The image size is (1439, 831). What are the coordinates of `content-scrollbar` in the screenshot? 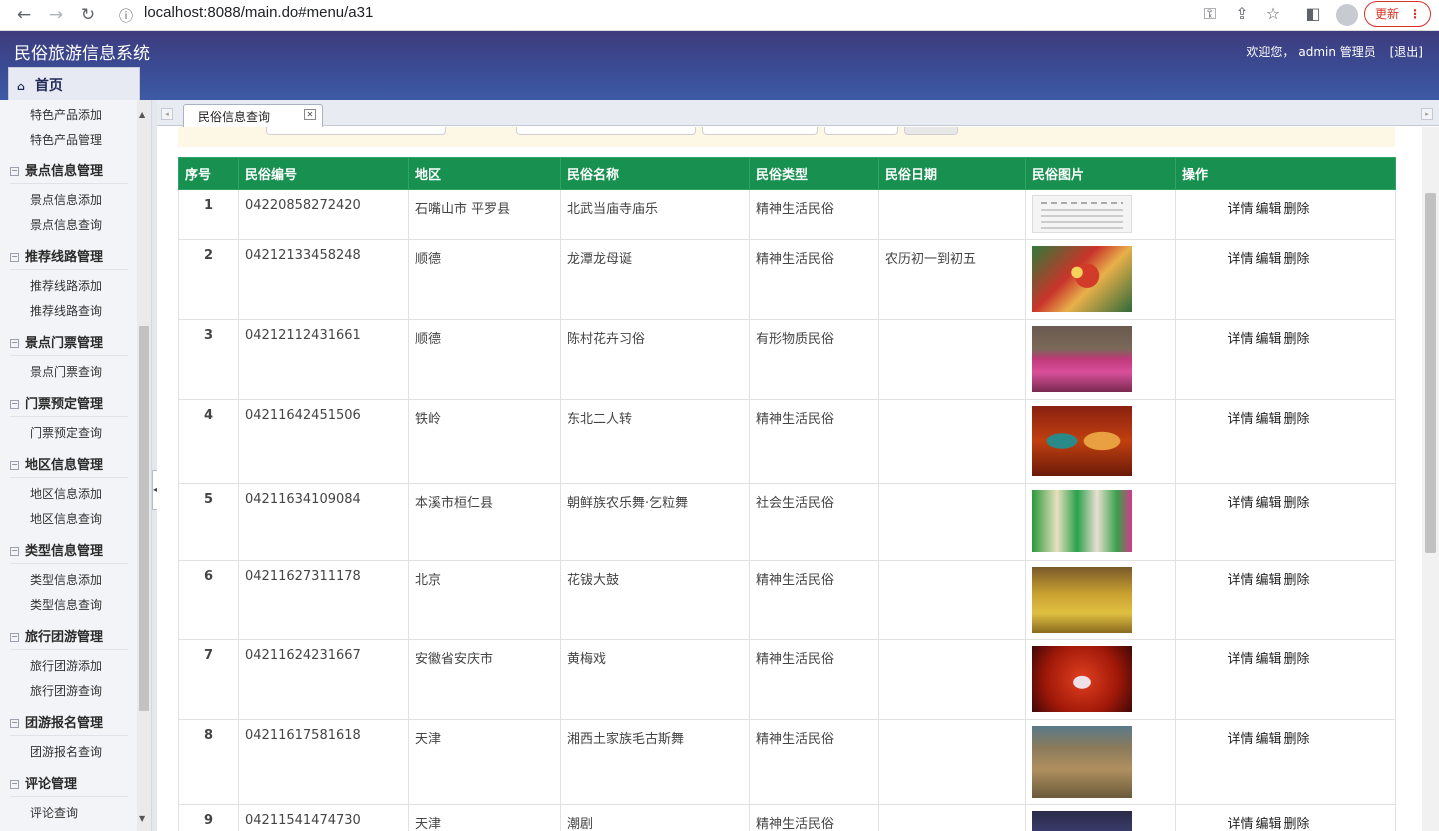 It's located at (1430, 479).